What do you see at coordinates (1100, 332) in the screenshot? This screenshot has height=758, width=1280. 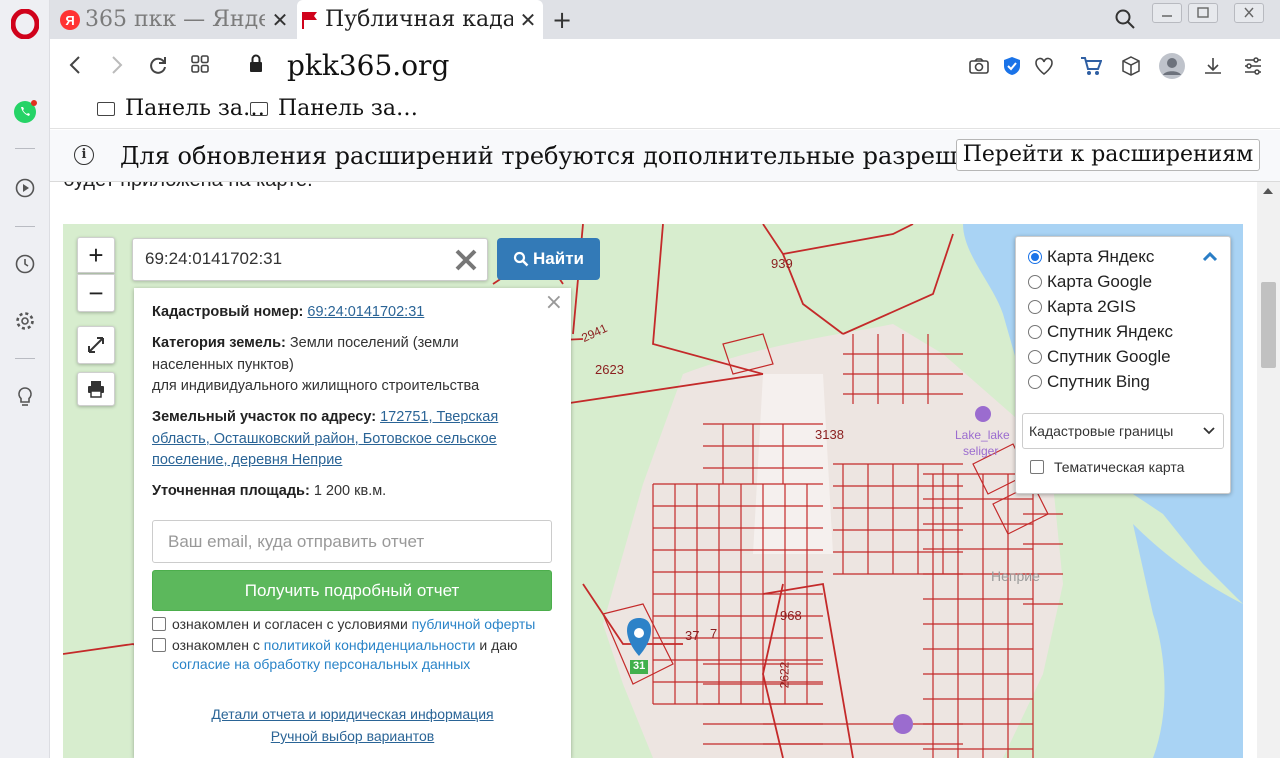 I see `layer-option-yandex-satellite: Спутник Яндекс` at bounding box center [1100, 332].